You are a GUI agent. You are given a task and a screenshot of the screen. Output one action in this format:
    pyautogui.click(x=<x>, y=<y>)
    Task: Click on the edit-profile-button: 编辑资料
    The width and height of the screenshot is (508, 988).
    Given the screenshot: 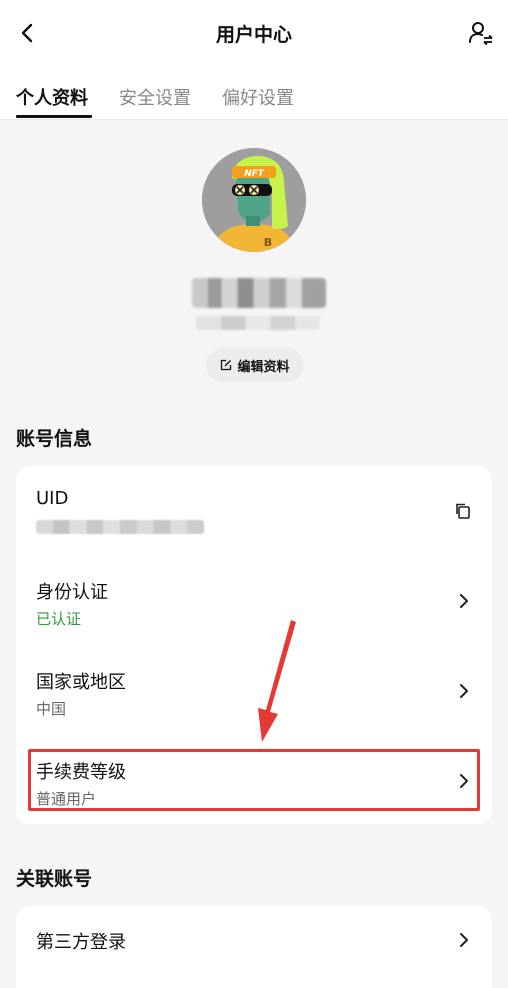 What is the action you would take?
    pyautogui.click(x=255, y=365)
    